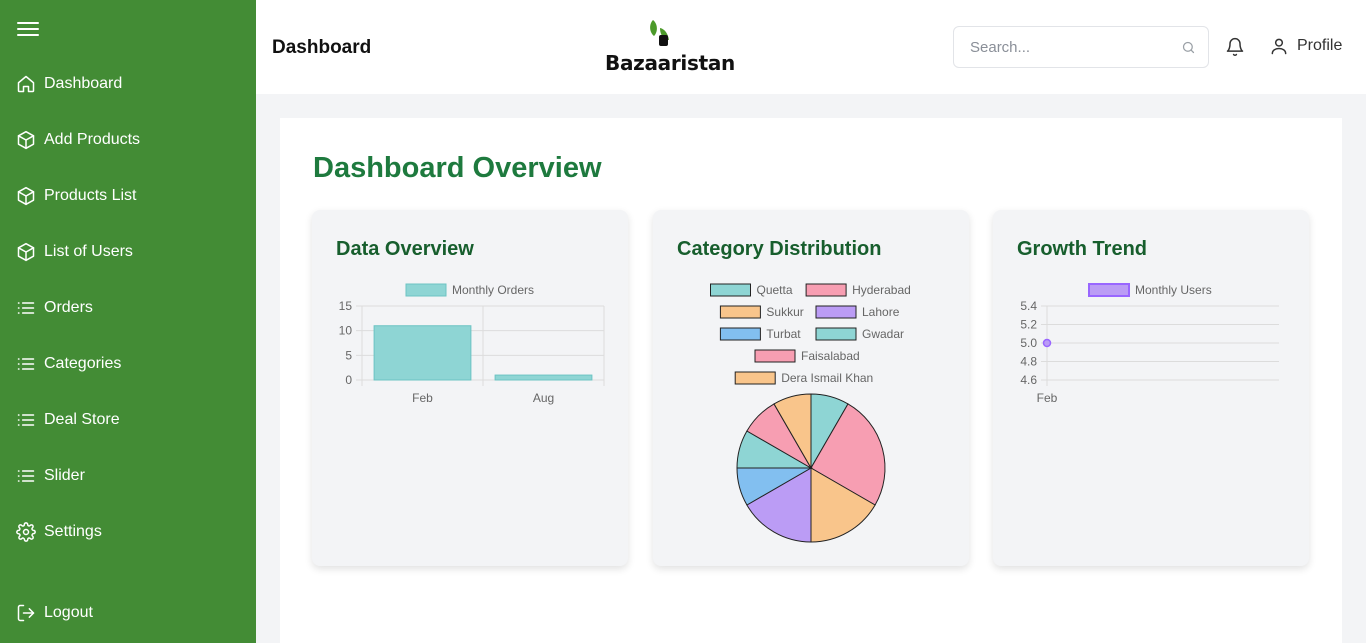  I want to click on sidebar-item-label: Slider, so click(64, 475).